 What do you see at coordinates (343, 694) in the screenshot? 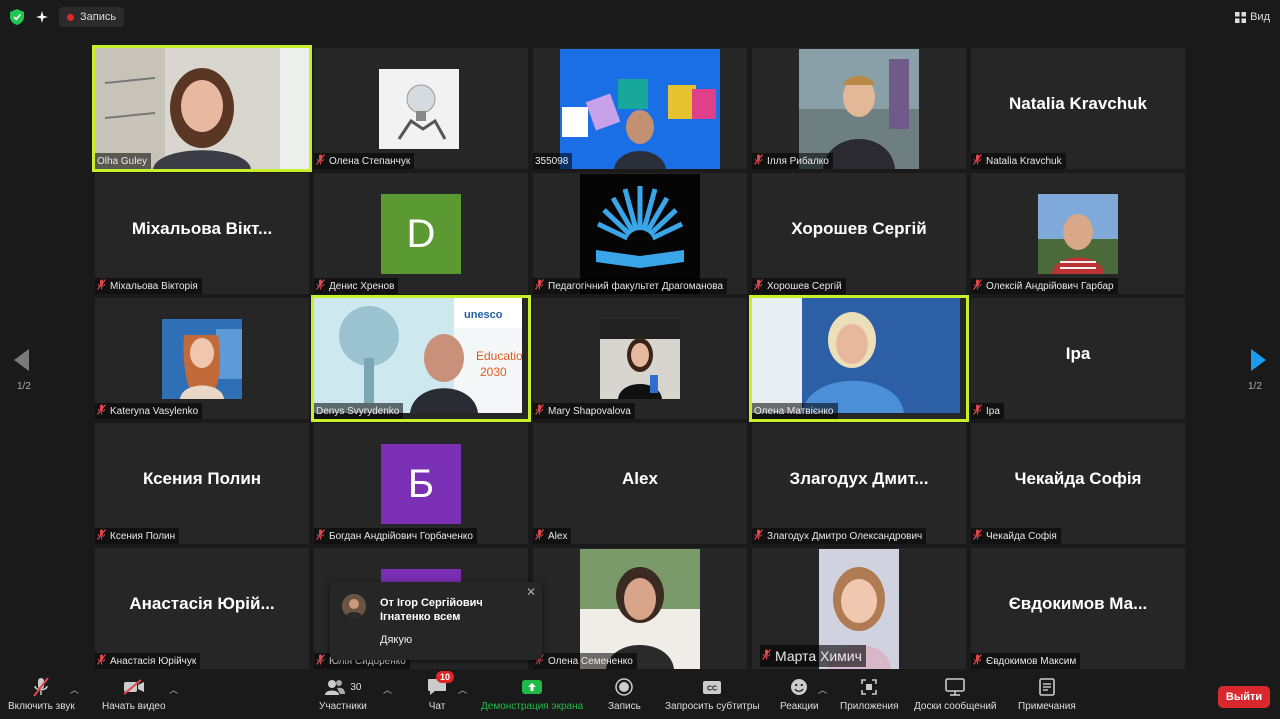
I see `participants-button: 30 Участники` at bounding box center [343, 694].